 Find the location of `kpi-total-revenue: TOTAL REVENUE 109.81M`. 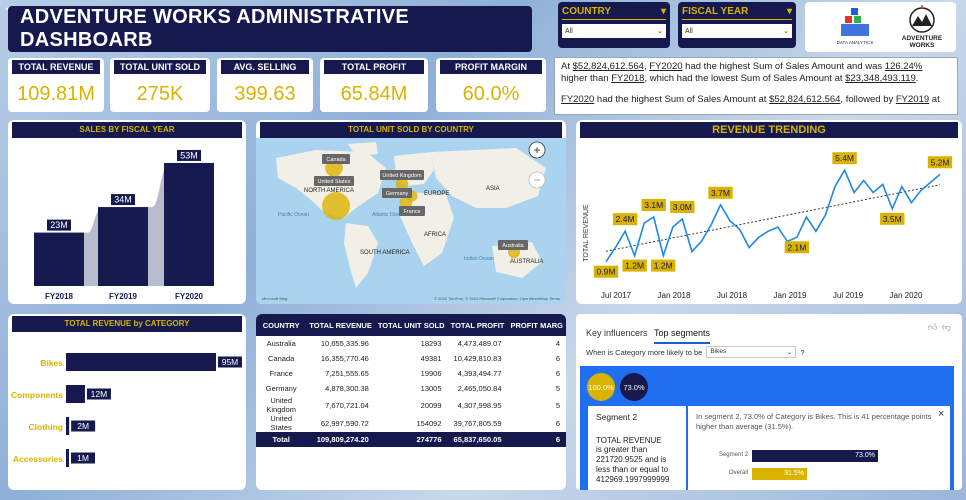

kpi-total-revenue: TOTAL REVENUE 109.81M is located at coordinates (56, 85).